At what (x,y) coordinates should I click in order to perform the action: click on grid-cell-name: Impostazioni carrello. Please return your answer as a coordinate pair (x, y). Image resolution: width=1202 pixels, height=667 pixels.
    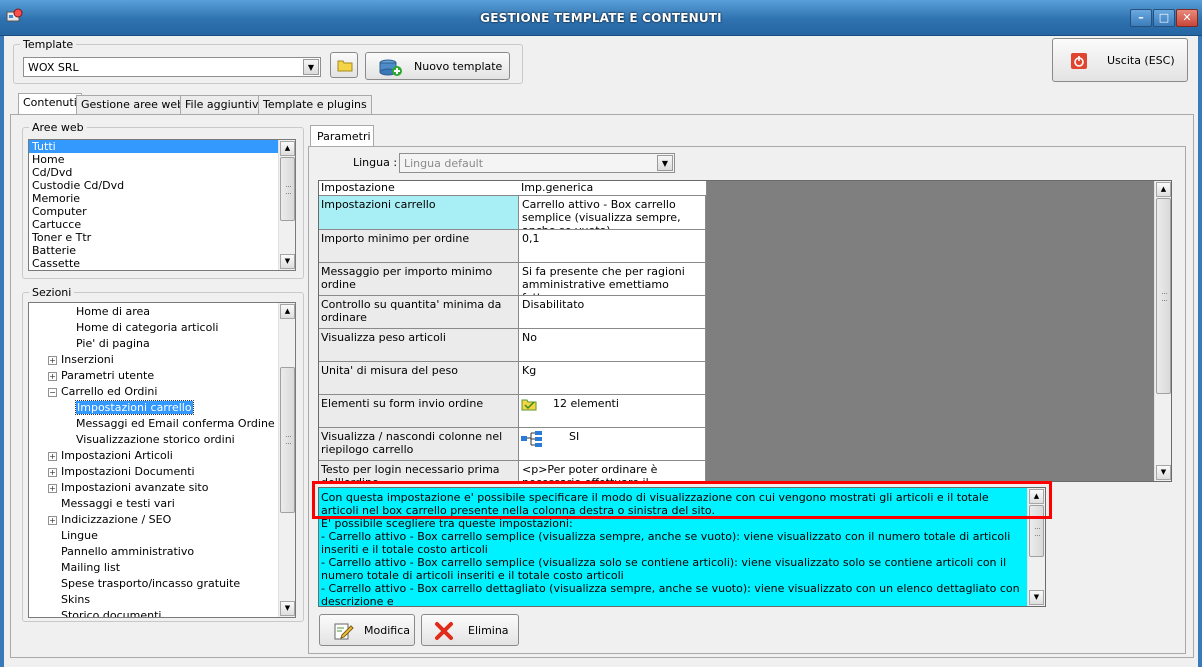
    Looking at the image, I should click on (419, 213).